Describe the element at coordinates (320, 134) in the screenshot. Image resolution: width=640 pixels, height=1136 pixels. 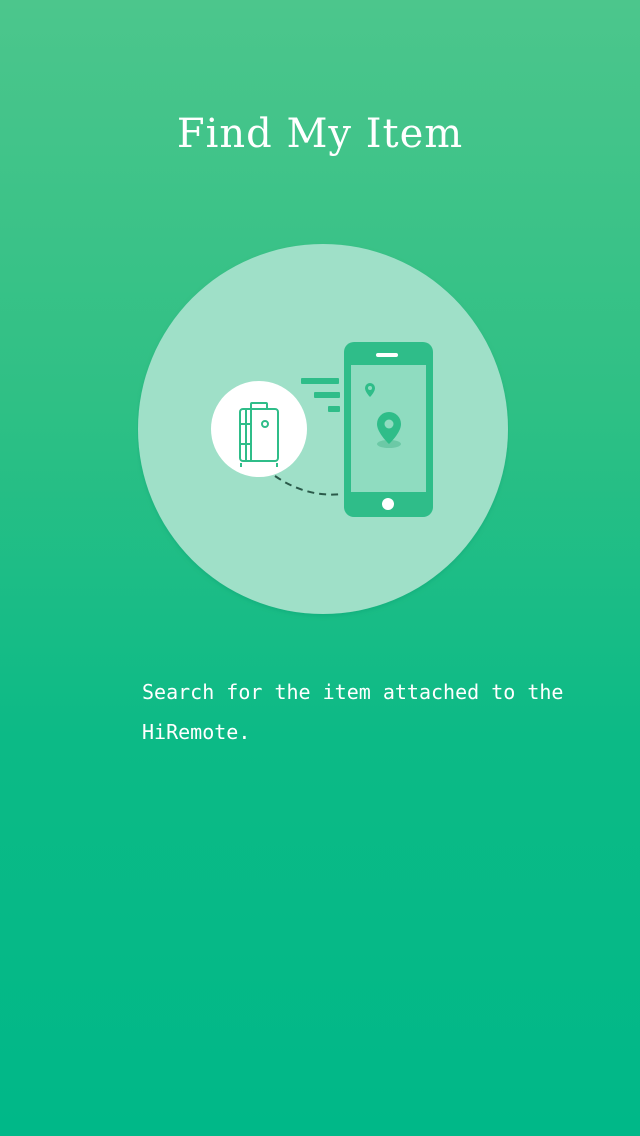
I see `page-title: Find My Item` at that location.